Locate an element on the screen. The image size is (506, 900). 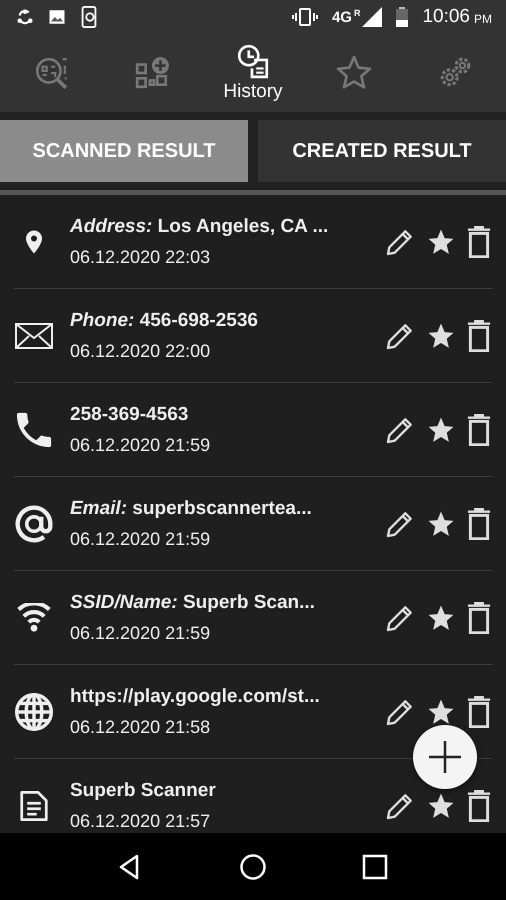
globe-icon is located at coordinates (34, 711).